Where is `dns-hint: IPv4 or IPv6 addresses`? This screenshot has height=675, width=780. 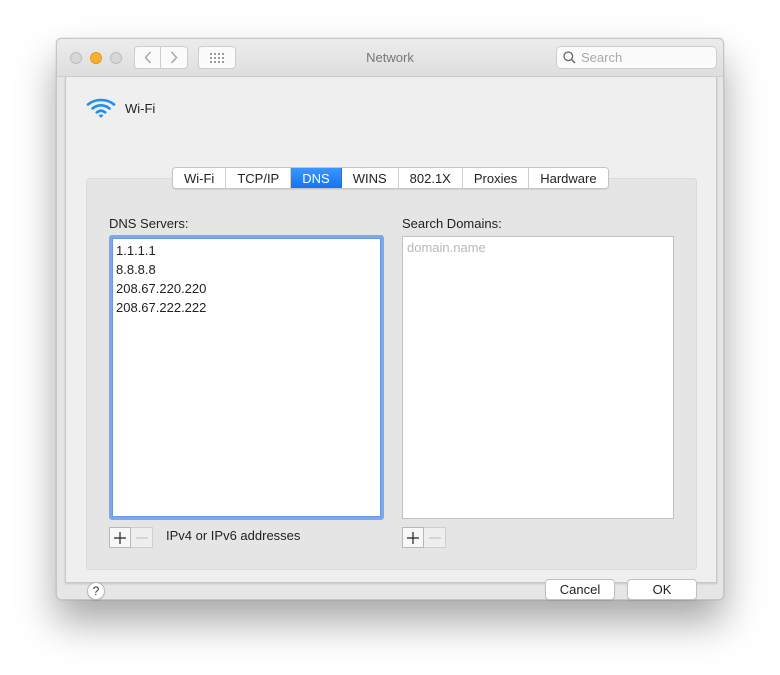 dns-hint: IPv4 or IPv6 addresses is located at coordinates (233, 535).